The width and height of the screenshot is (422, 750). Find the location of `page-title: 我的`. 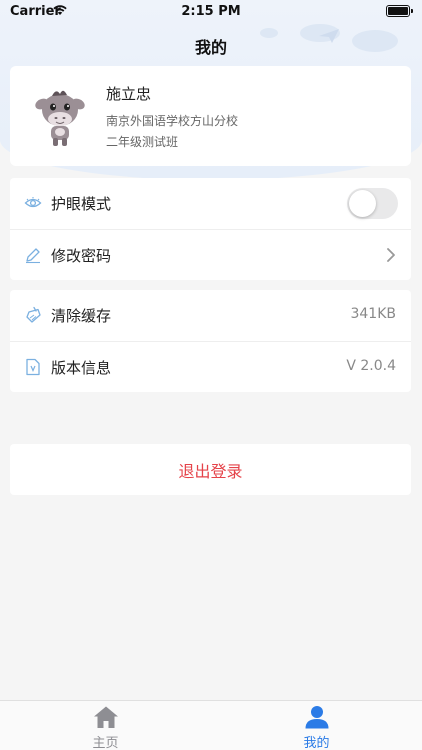

page-title: 我的 is located at coordinates (210, 47).